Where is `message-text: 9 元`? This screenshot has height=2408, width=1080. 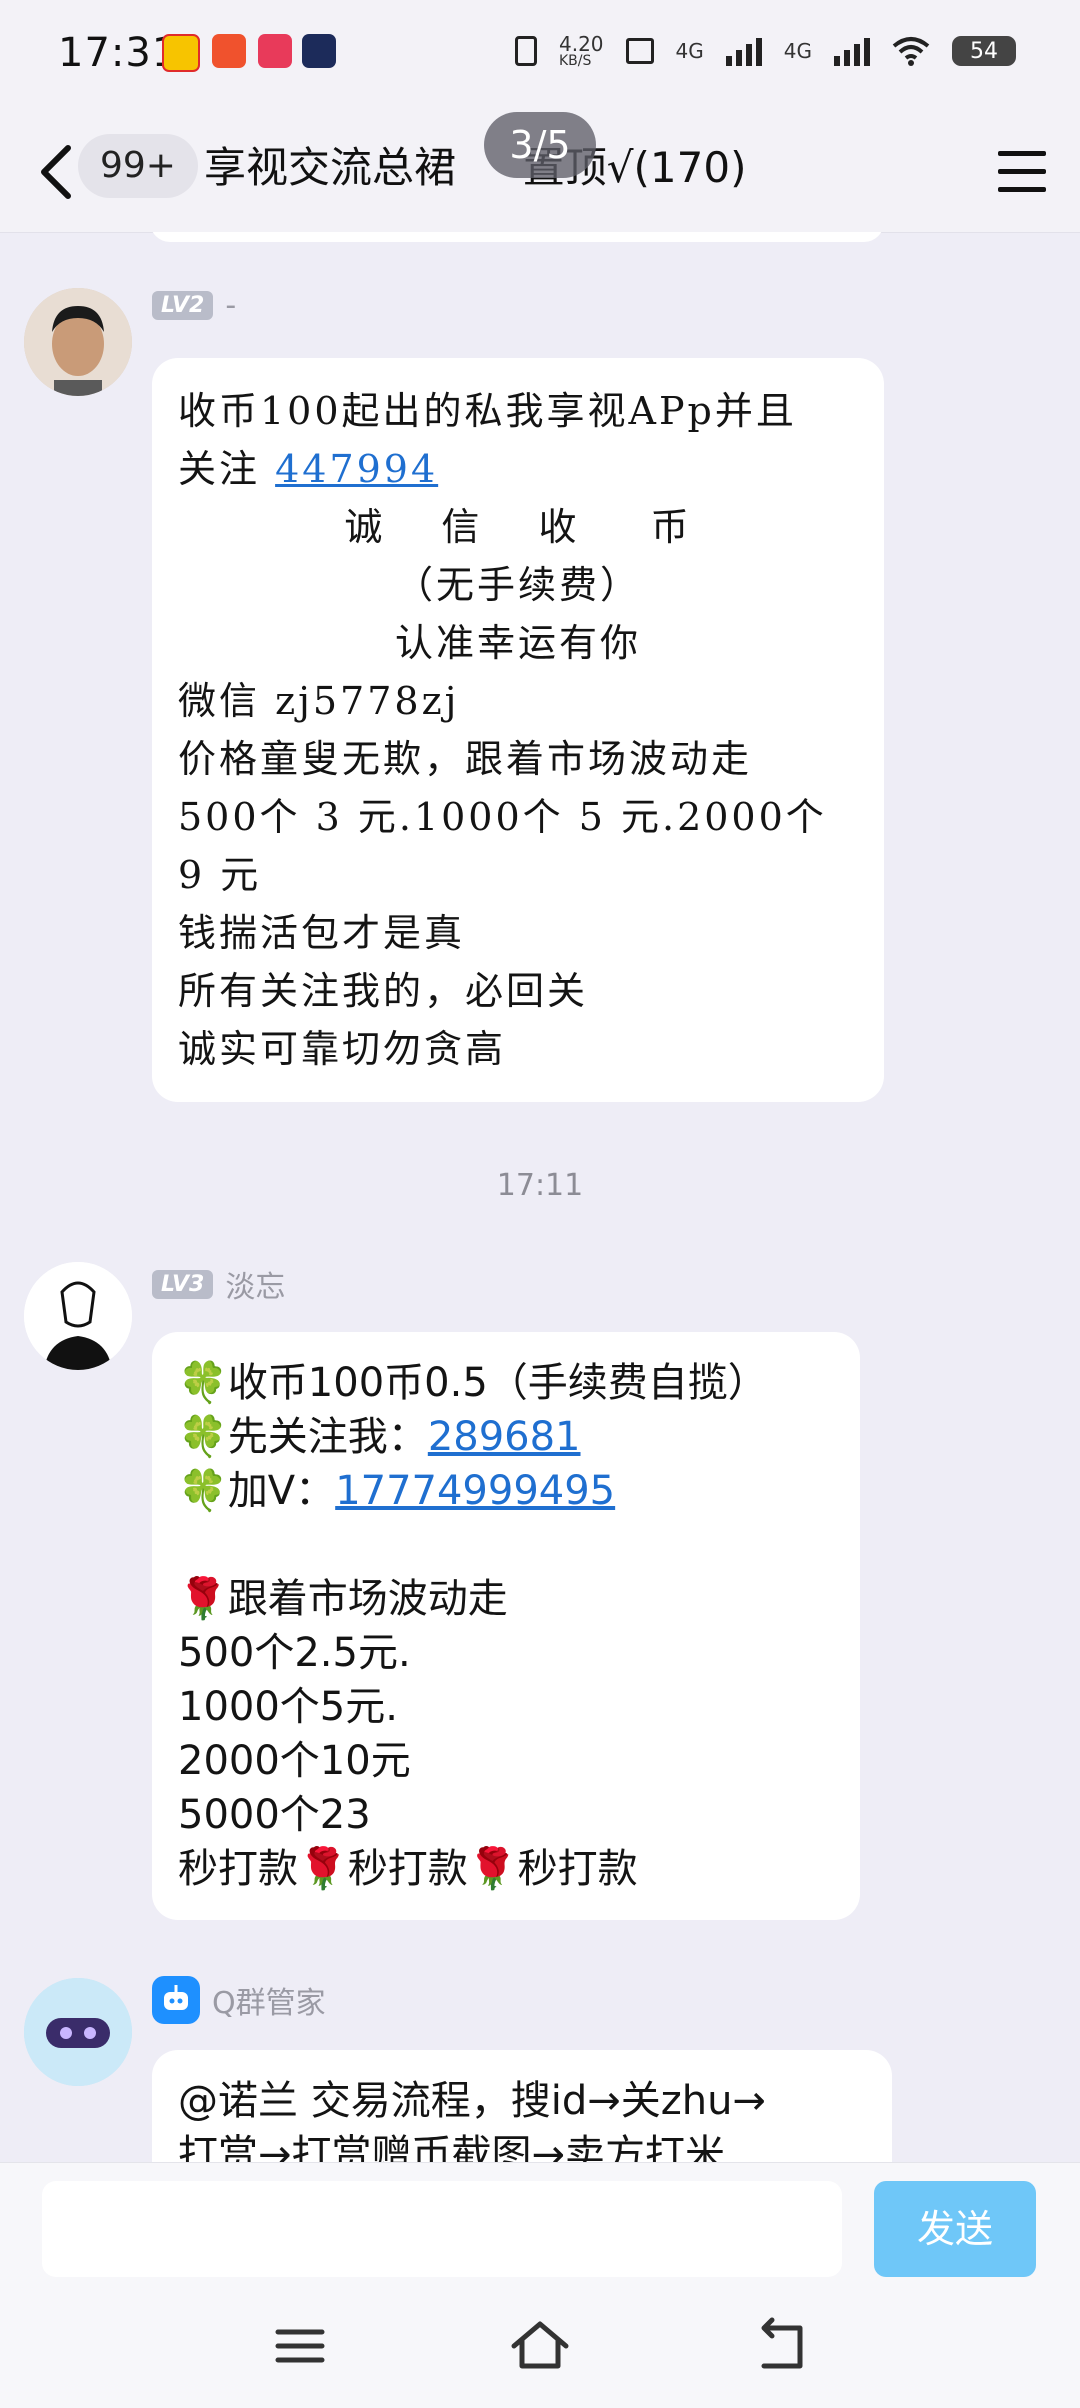
message-text: 9 元 is located at coordinates (220, 875).